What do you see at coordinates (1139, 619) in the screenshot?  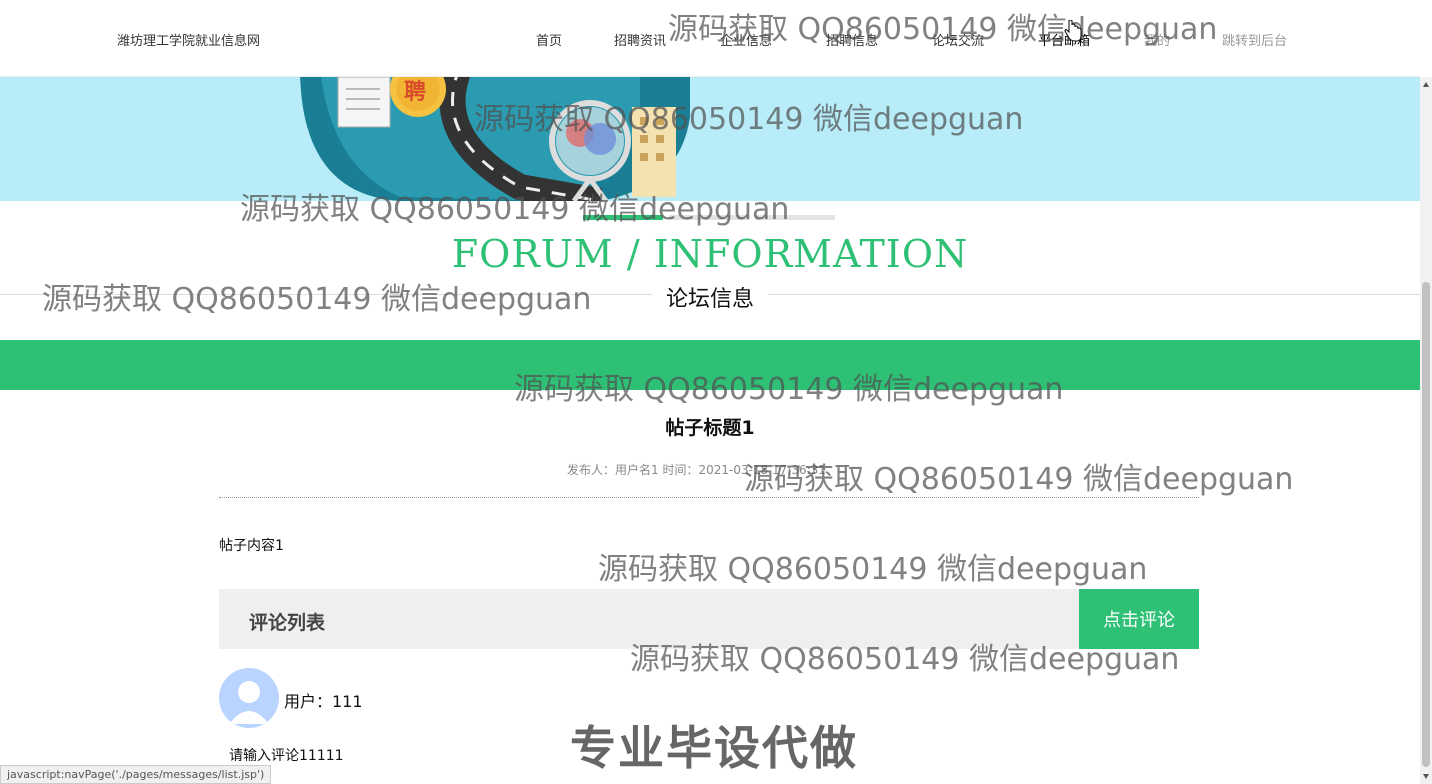 I see `add-comment-button: 点击评论` at bounding box center [1139, 619].